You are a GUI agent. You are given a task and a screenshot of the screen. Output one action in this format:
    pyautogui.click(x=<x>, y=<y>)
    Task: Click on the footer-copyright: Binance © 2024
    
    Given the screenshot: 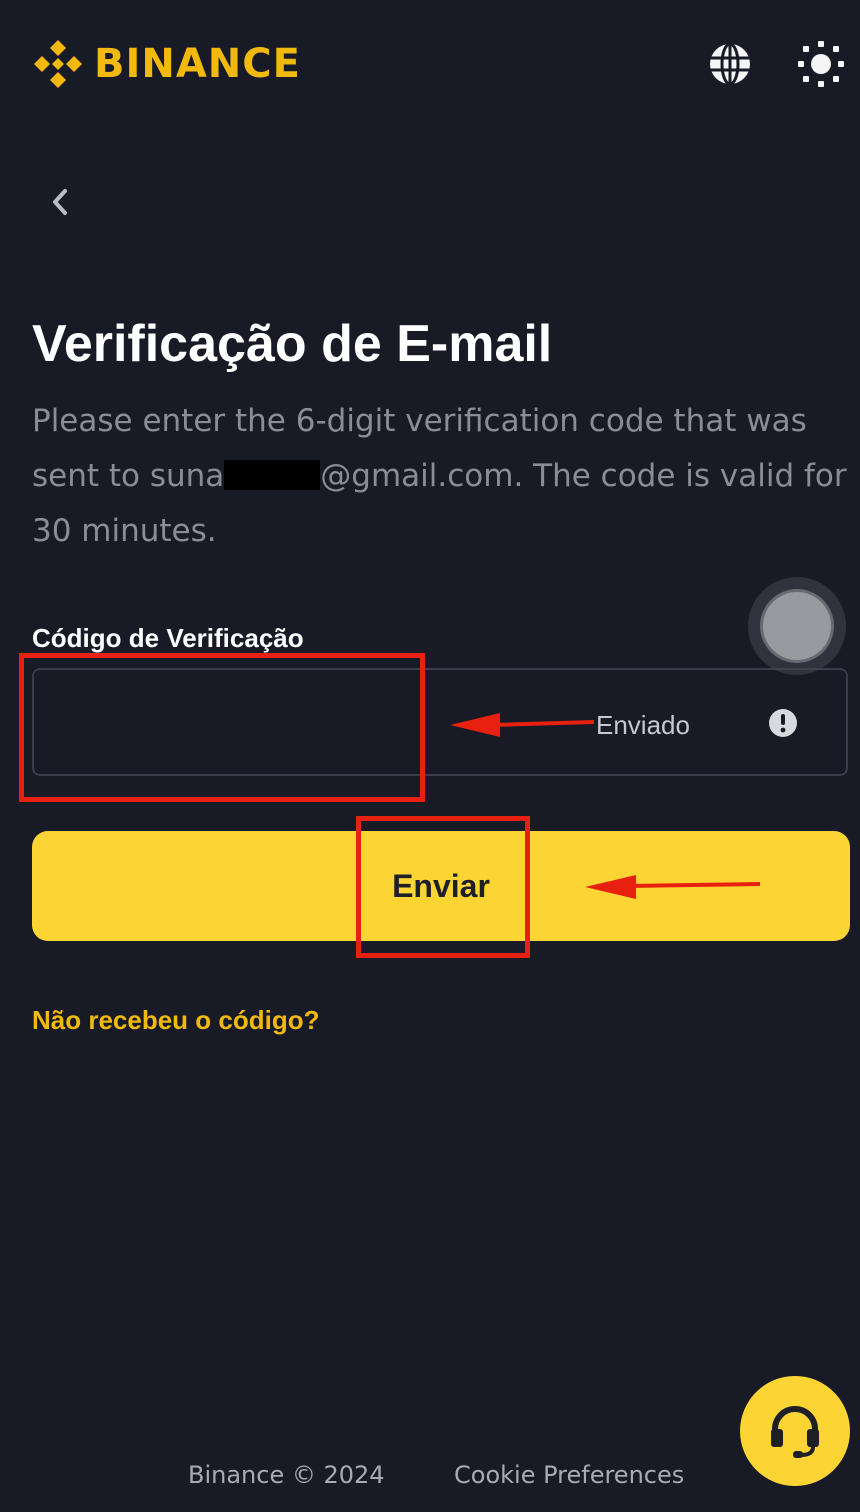 What is the action you would take?
    pyautogui.click(x=286, y=1475)
    